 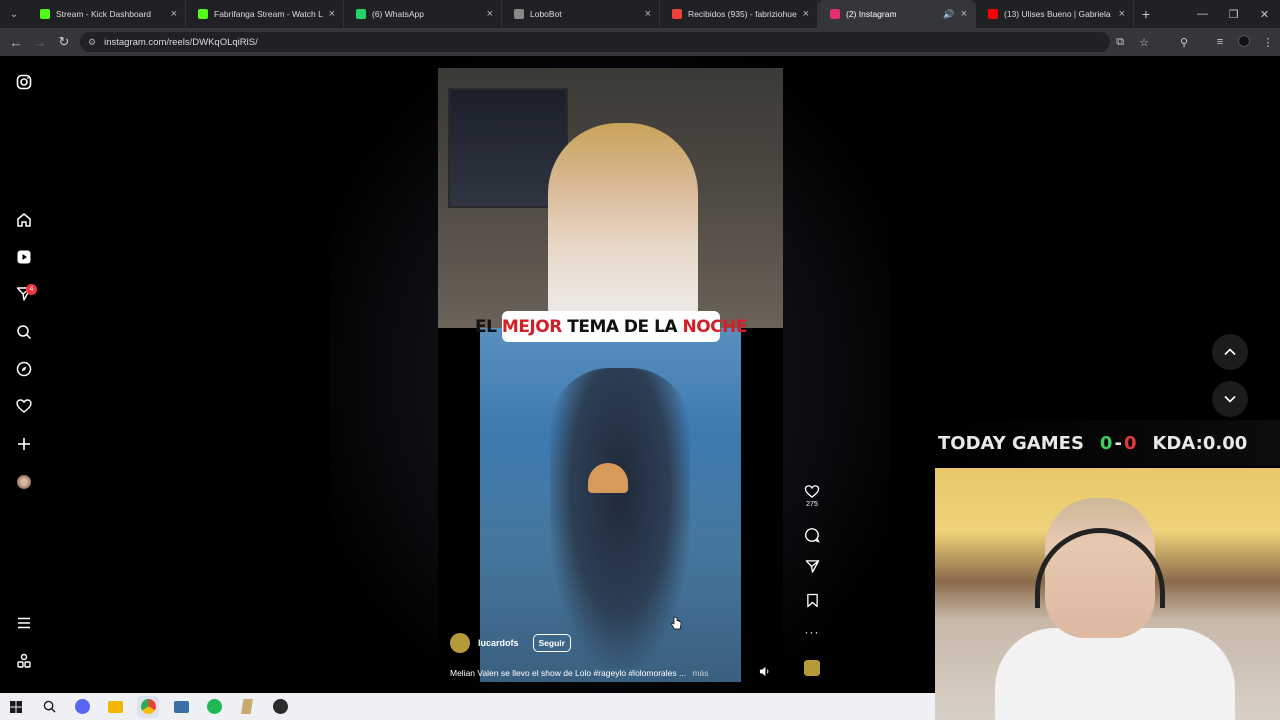 I want to click on caption-part-4: NOCHE, so click(x=714, y=326).